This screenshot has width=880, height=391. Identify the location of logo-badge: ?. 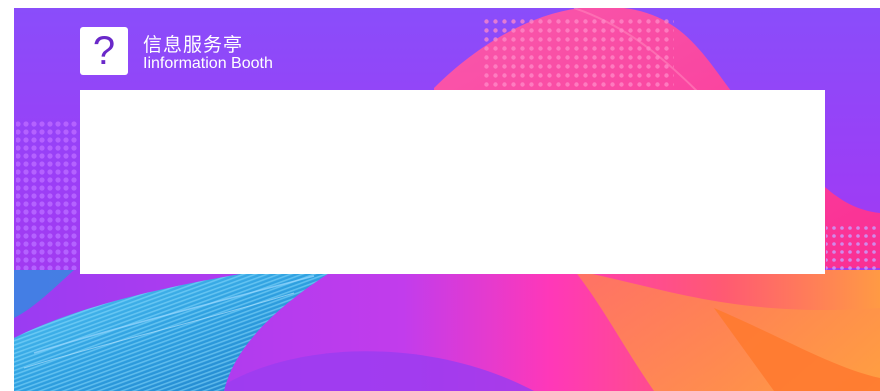
(104, 51).